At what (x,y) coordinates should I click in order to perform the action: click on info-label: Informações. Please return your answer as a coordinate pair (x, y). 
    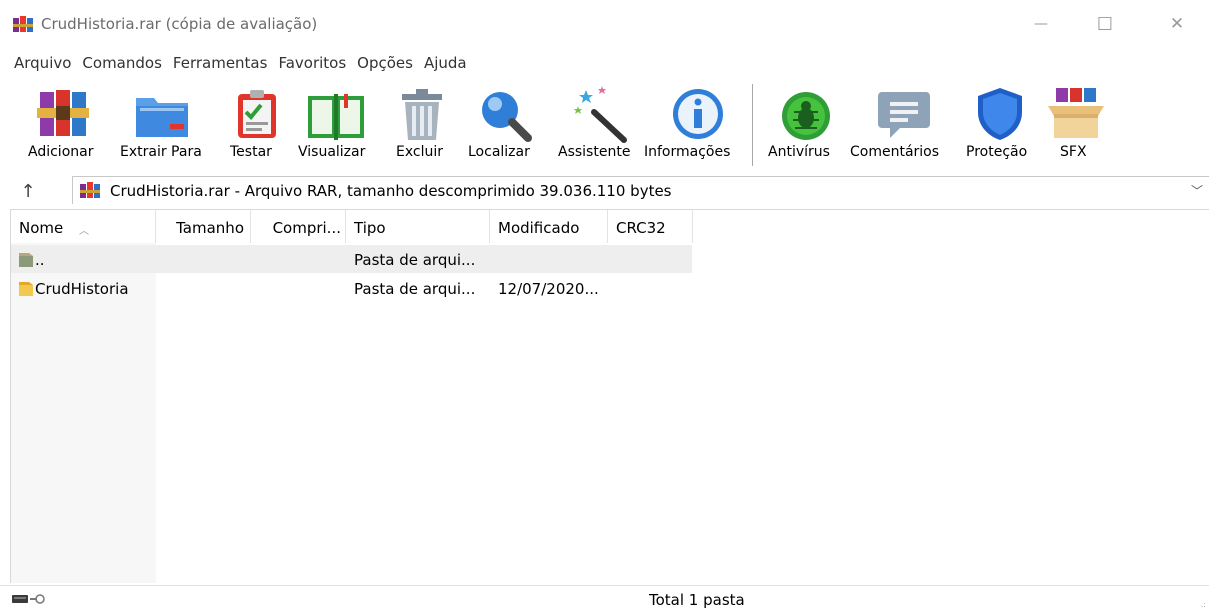
    Looking at the image, I should click on (687, 152).